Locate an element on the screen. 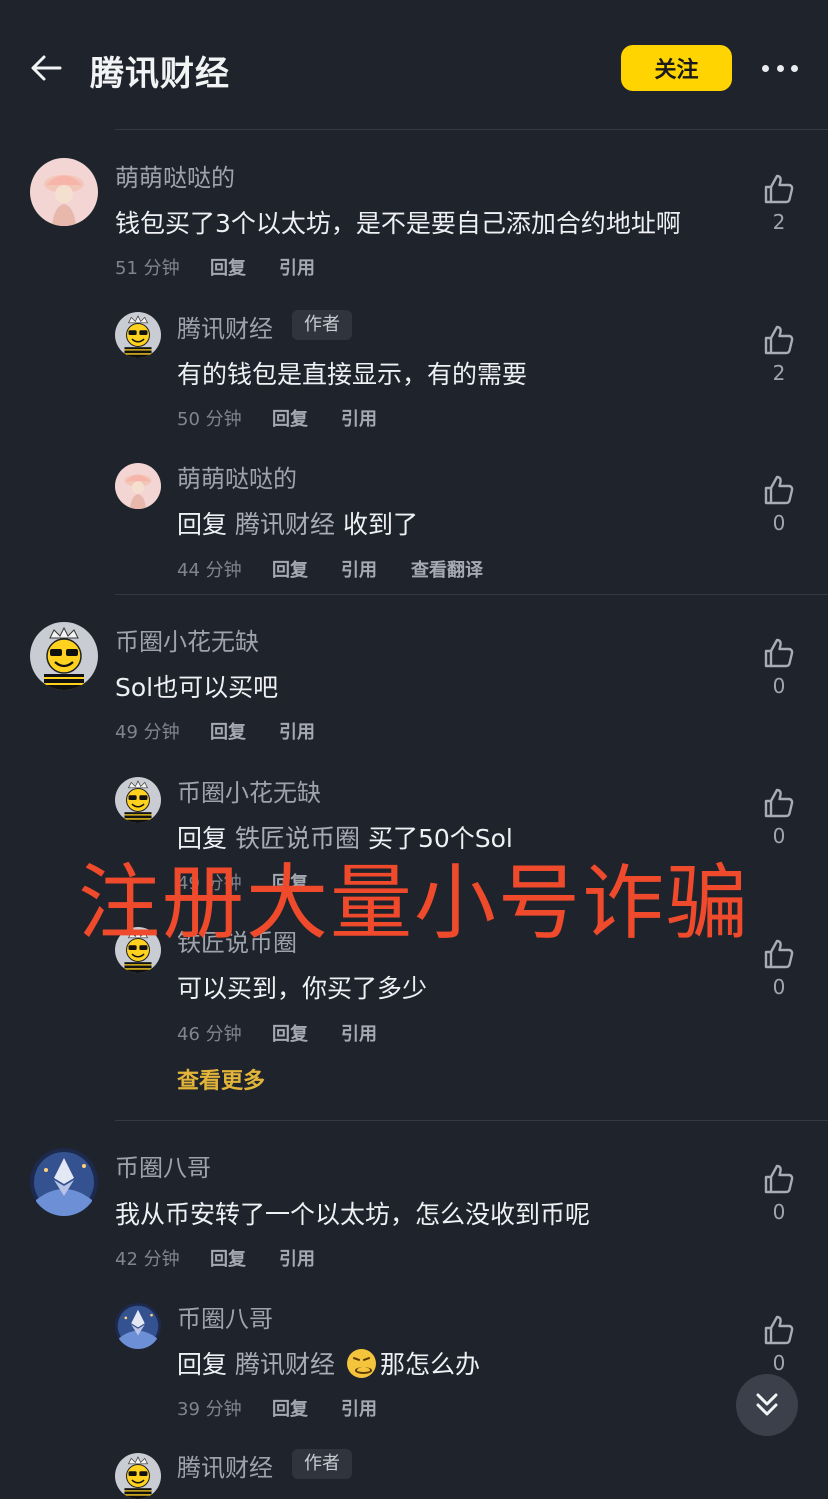  scroll-down-button is located at coordinates (767, 1405).